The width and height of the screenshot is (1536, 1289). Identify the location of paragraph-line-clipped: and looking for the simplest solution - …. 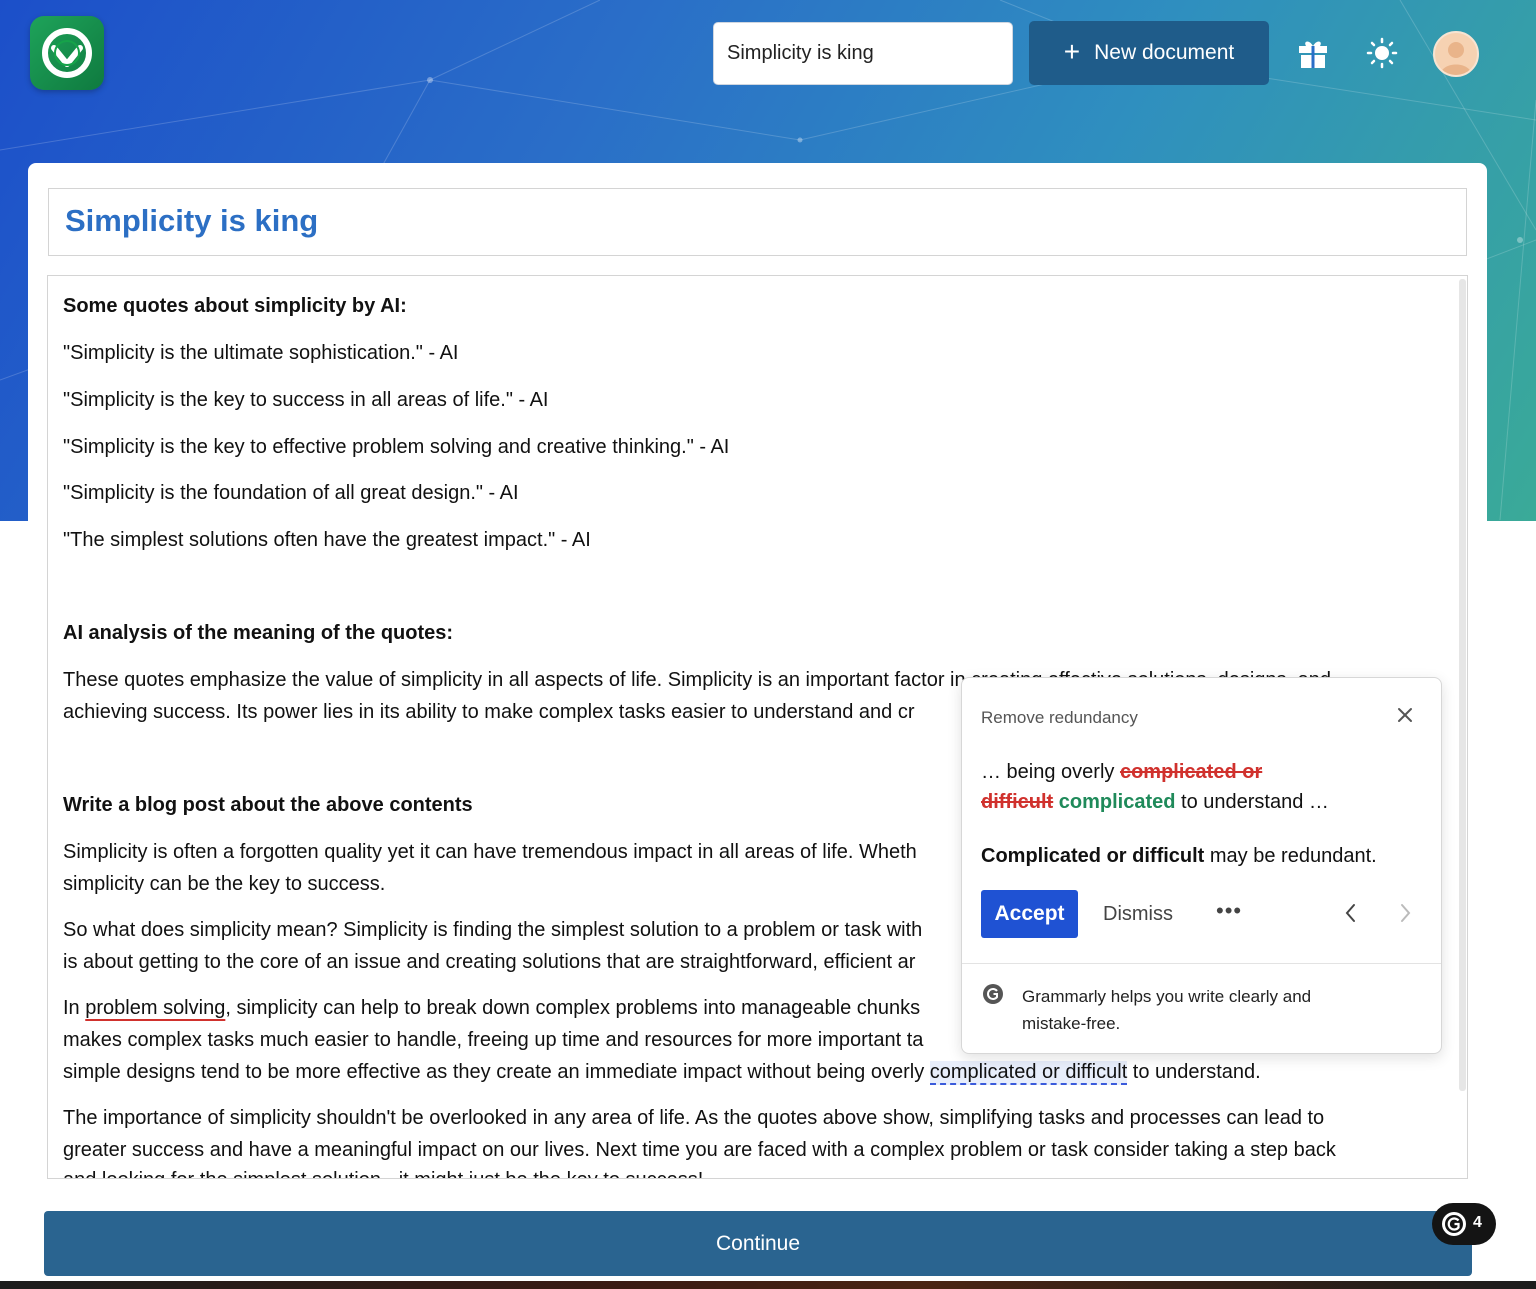
(383, 1172).